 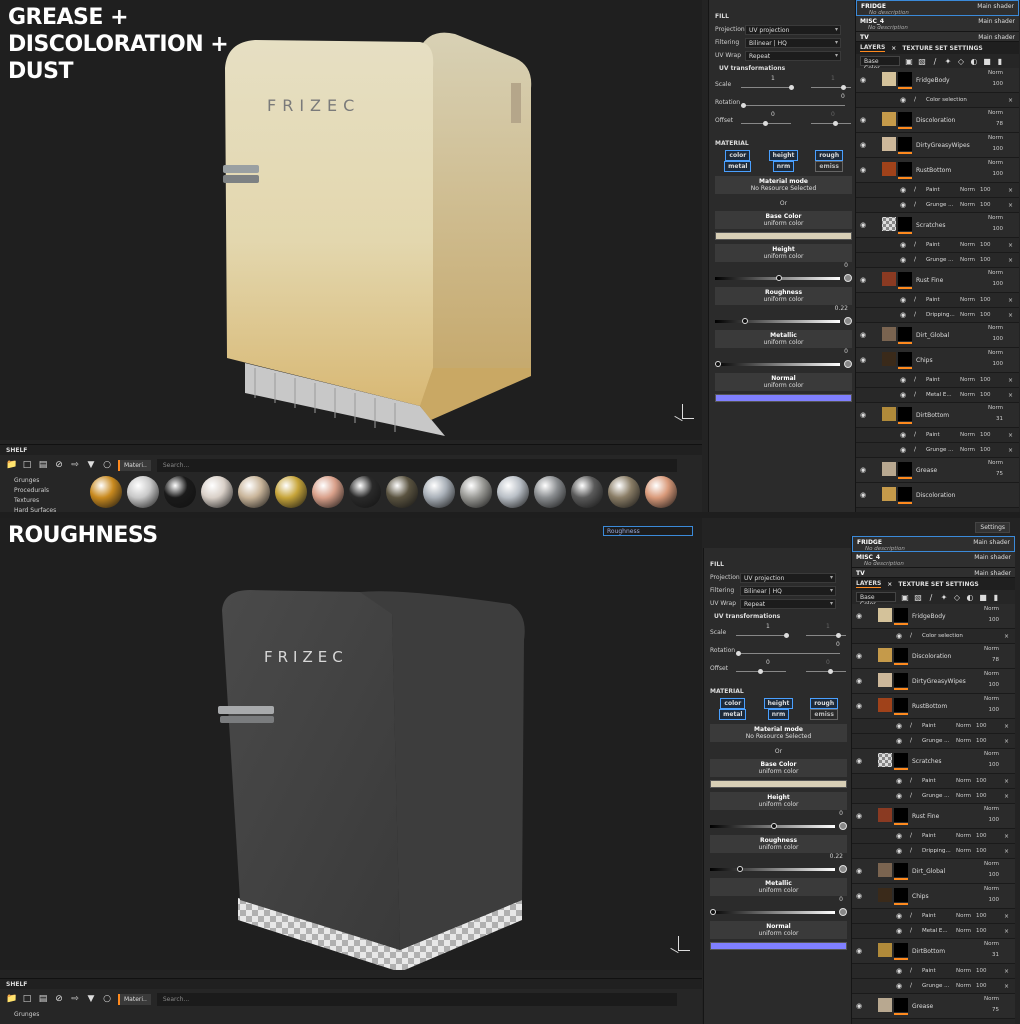 What do you see at coordinates (793, 42) in the screenshot?
I see `filtering-select: Bilinear | HQ` at bounding box center [793, 42].